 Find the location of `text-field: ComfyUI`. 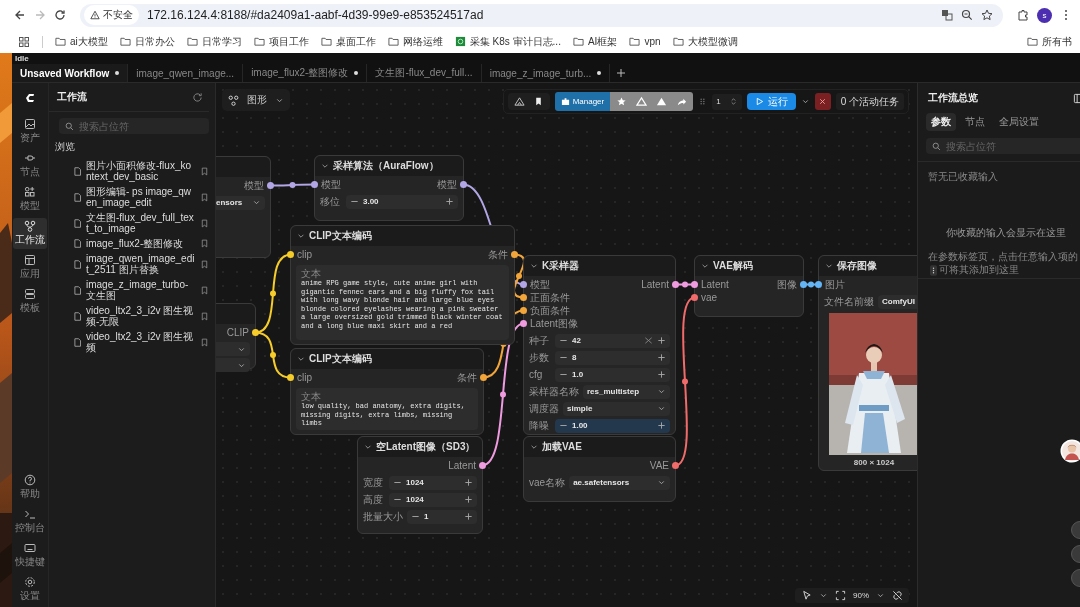

text-field: ComfyUI is located at coordinates (897, 301).